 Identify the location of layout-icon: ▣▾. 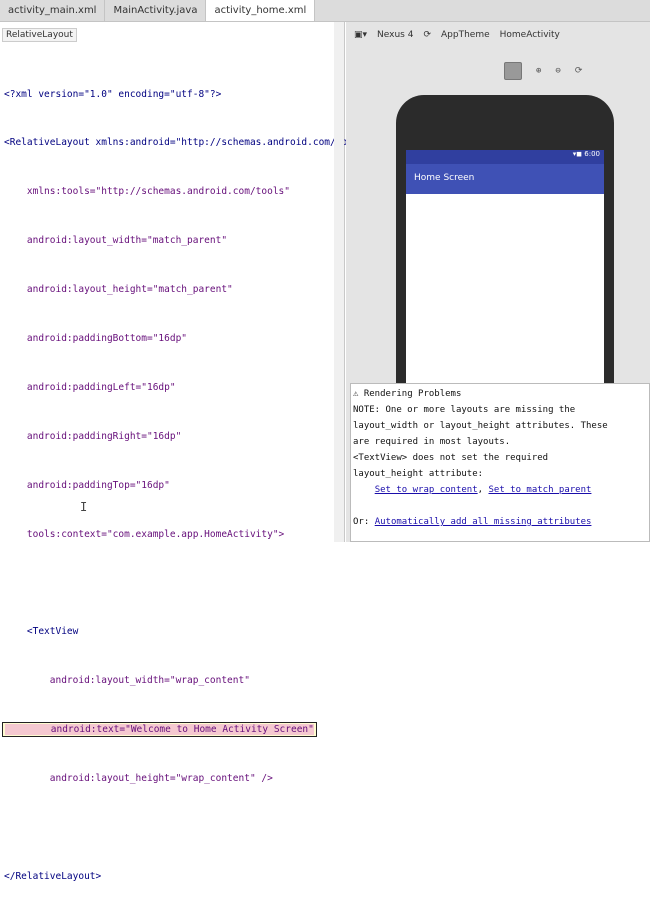
(360, 35).